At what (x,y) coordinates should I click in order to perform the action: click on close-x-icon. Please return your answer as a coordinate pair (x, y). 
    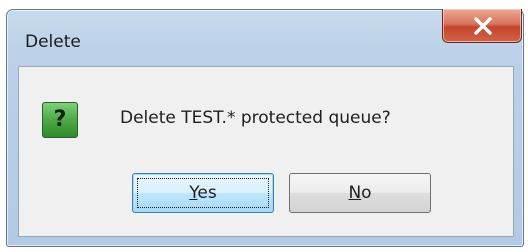
    Looking at the image, I should click on (483, 26).